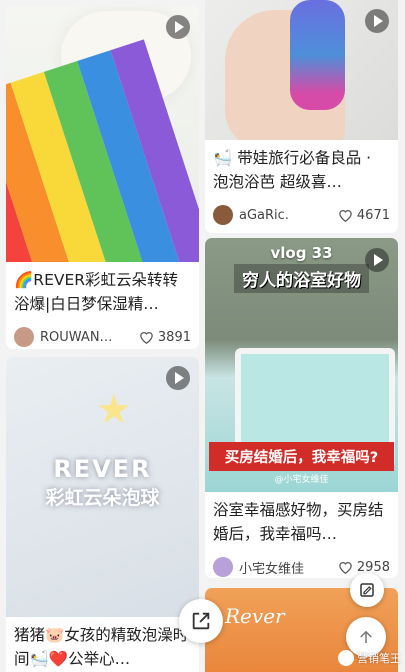  I want to click on cover-logo-text: Rever, so click(255, 616).